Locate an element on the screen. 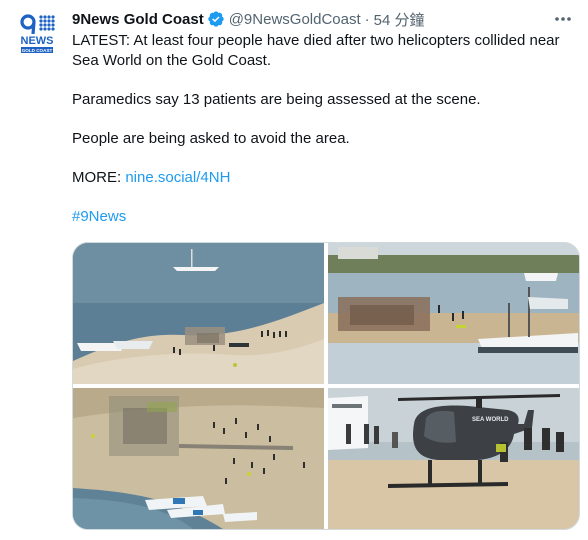 This screenshot has height=540, width=588. photo-wreck-shoreline is located at coordinates (453, 313).